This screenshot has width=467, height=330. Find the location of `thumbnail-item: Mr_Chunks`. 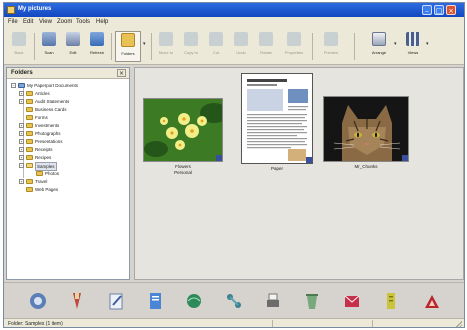

thumbnail-item: Mr_Chunks is located at coordinates (366, 136).